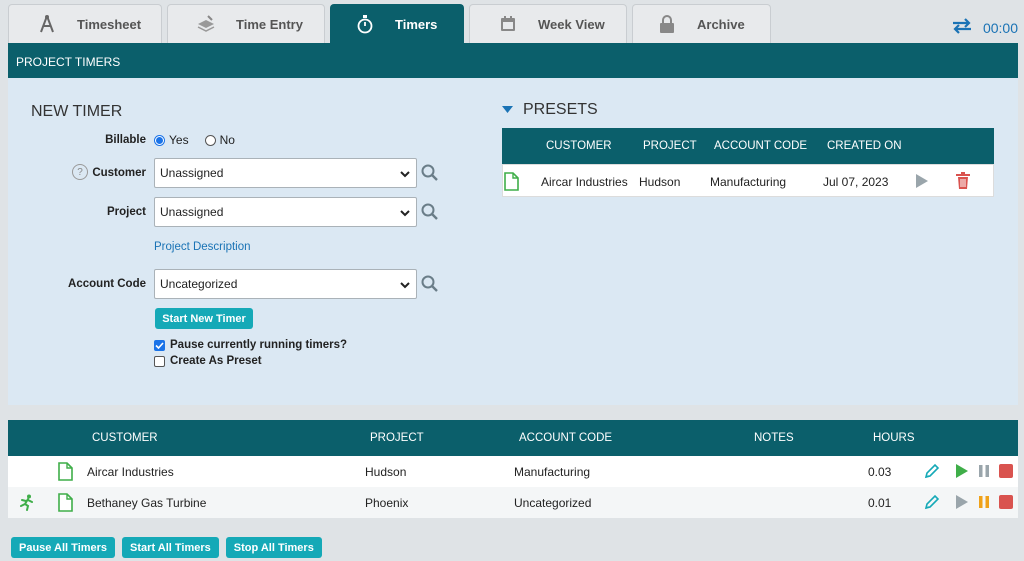  Describe the element at coordinates (430, 173) in the screenshot. I see `customer-search-icon` at that location.